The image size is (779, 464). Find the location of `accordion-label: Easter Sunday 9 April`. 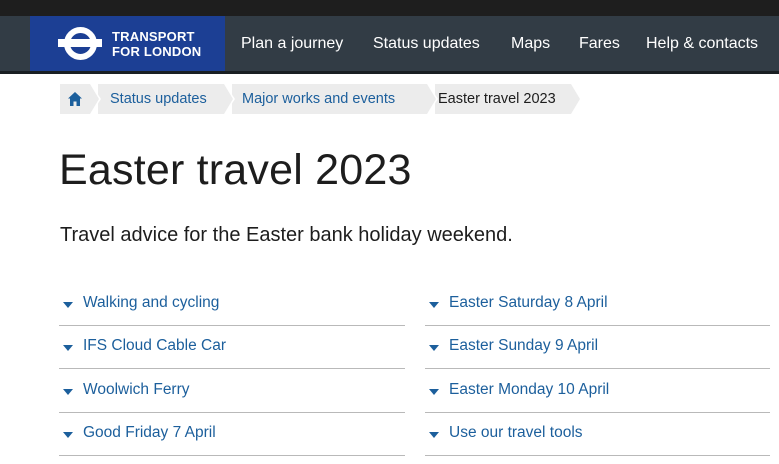

accordion-label: Easter Sunday 9 April is located at coordinates (524, 345).